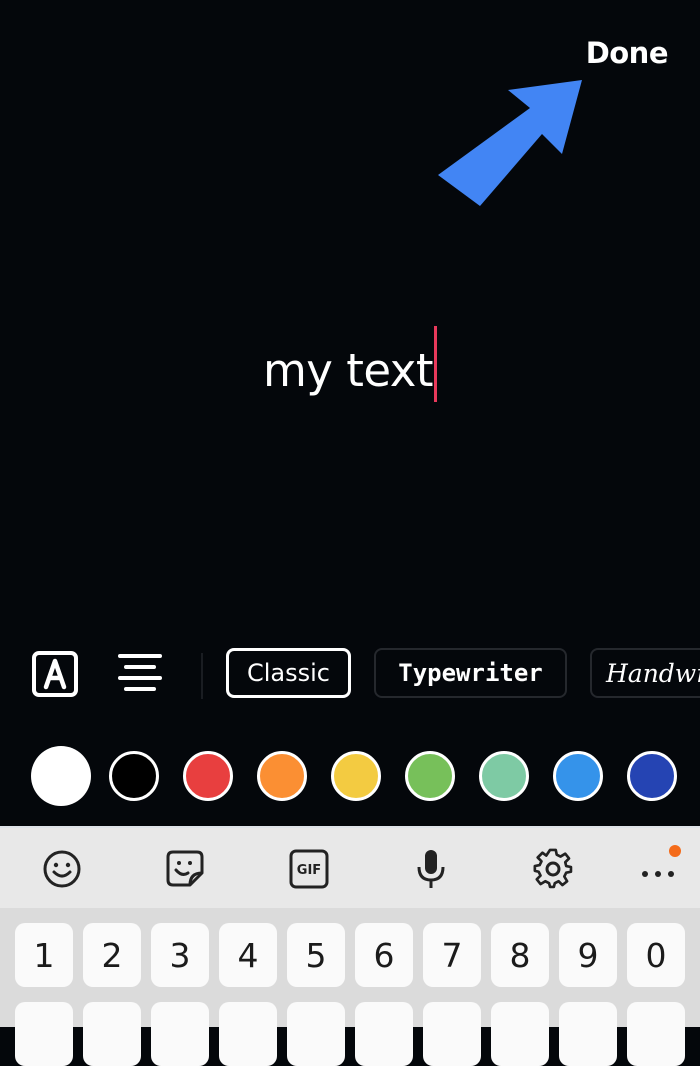 Image resolution: width=700 pixels, height=1066 pixels. What do you see at coordinates (282, 776) in the screenshot?
I see `color-swatch-orange` at bounding box center [282, 776].